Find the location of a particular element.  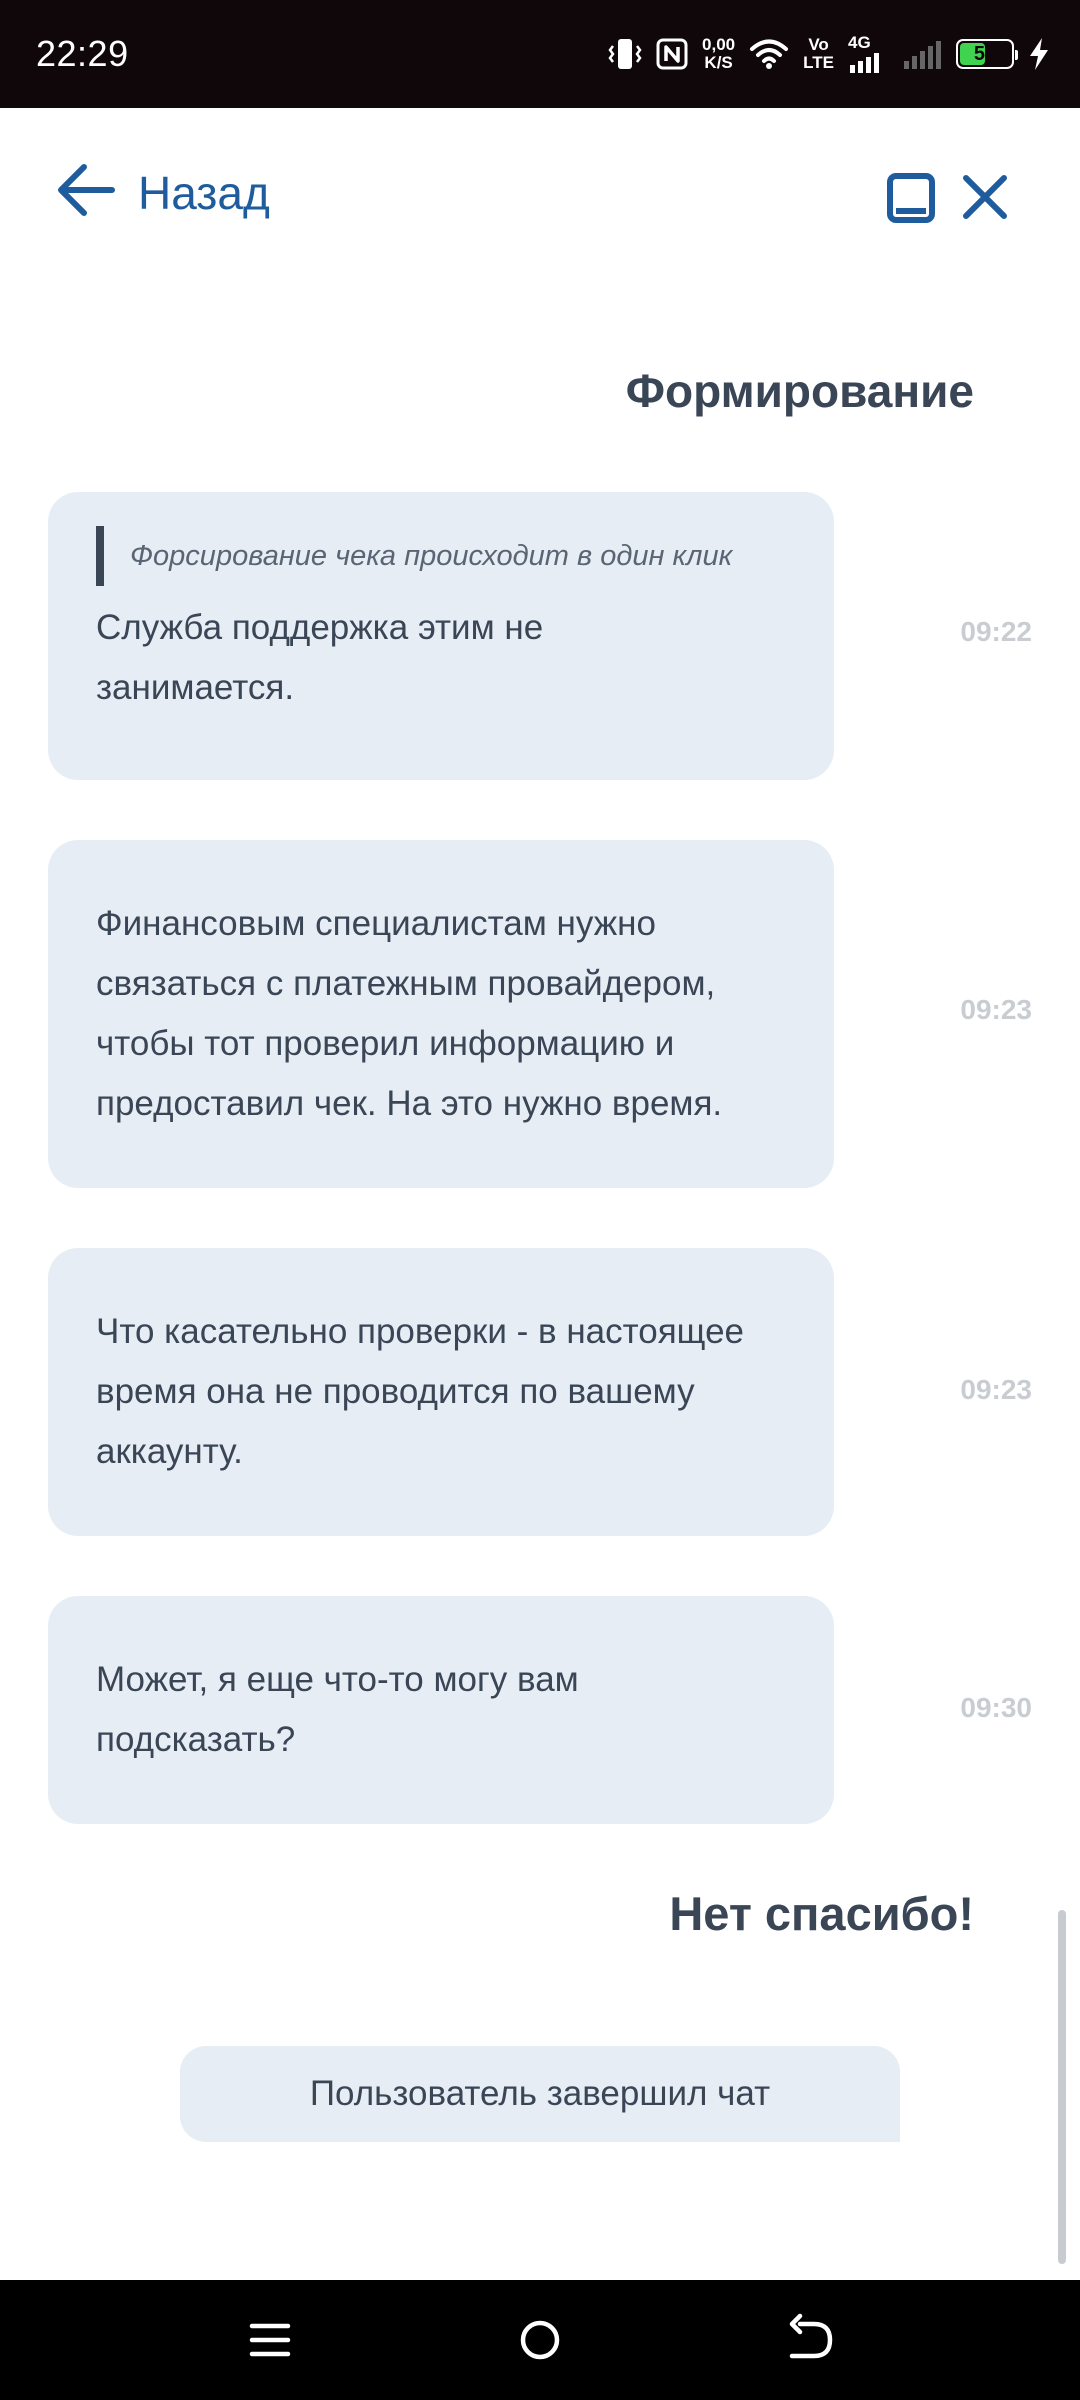

message-line: Что касательно проверки - в настоящее is located at coordinates (420, 1331).